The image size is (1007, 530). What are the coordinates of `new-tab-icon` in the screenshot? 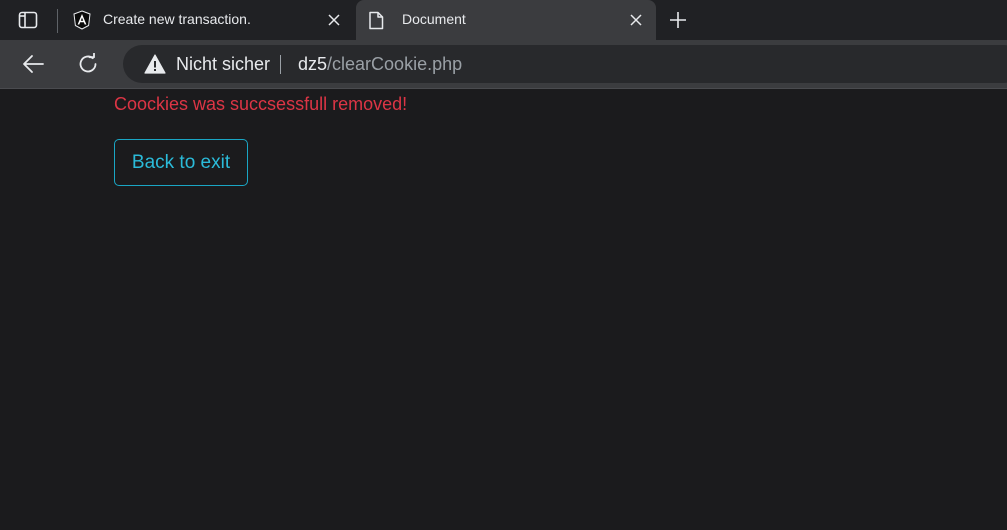 It's located at (678, 20).